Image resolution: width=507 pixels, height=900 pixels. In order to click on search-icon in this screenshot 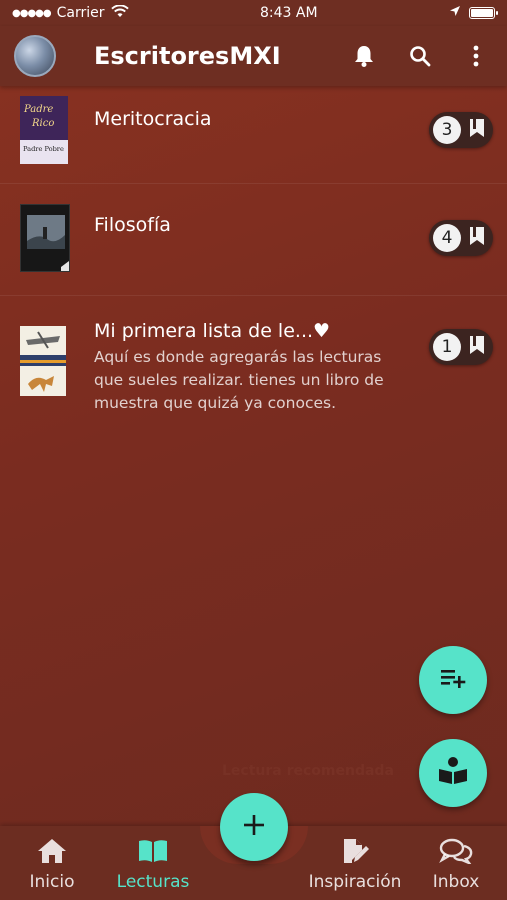, I will do `click(420, 56)`.